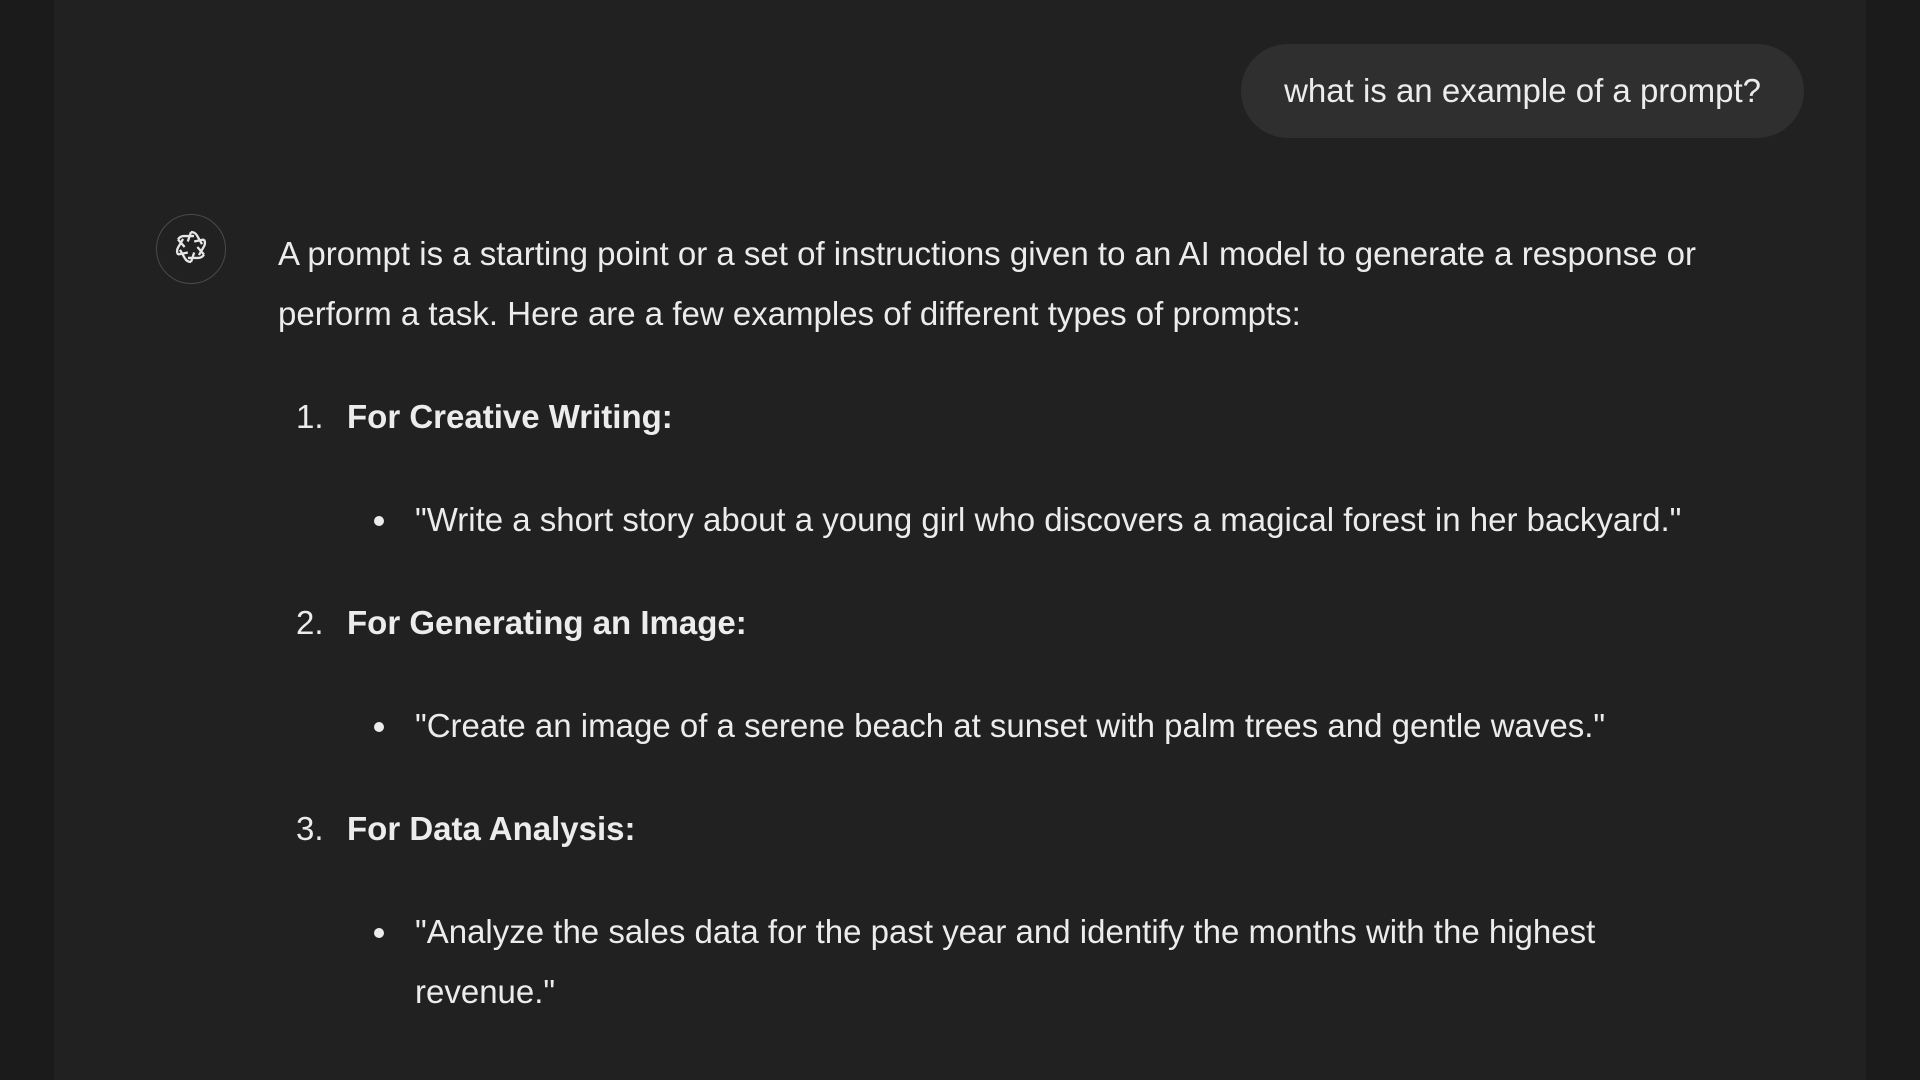  What do you see at coordinates (1043, 417) in the screenshot?
I see `list-item-heading: 1. For Creative Writing:` at bounding box center [1043, 417].